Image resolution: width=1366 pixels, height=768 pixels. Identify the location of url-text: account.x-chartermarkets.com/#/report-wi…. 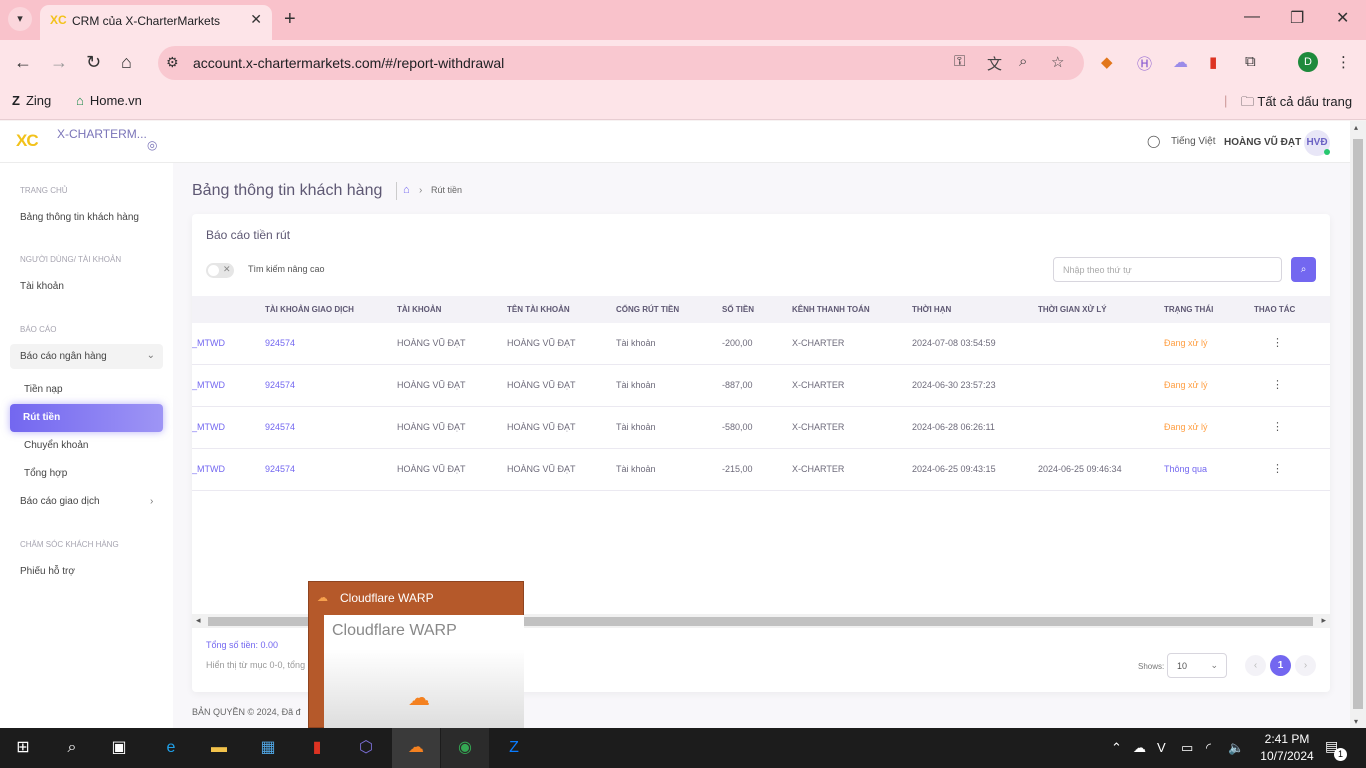
(348, 63).